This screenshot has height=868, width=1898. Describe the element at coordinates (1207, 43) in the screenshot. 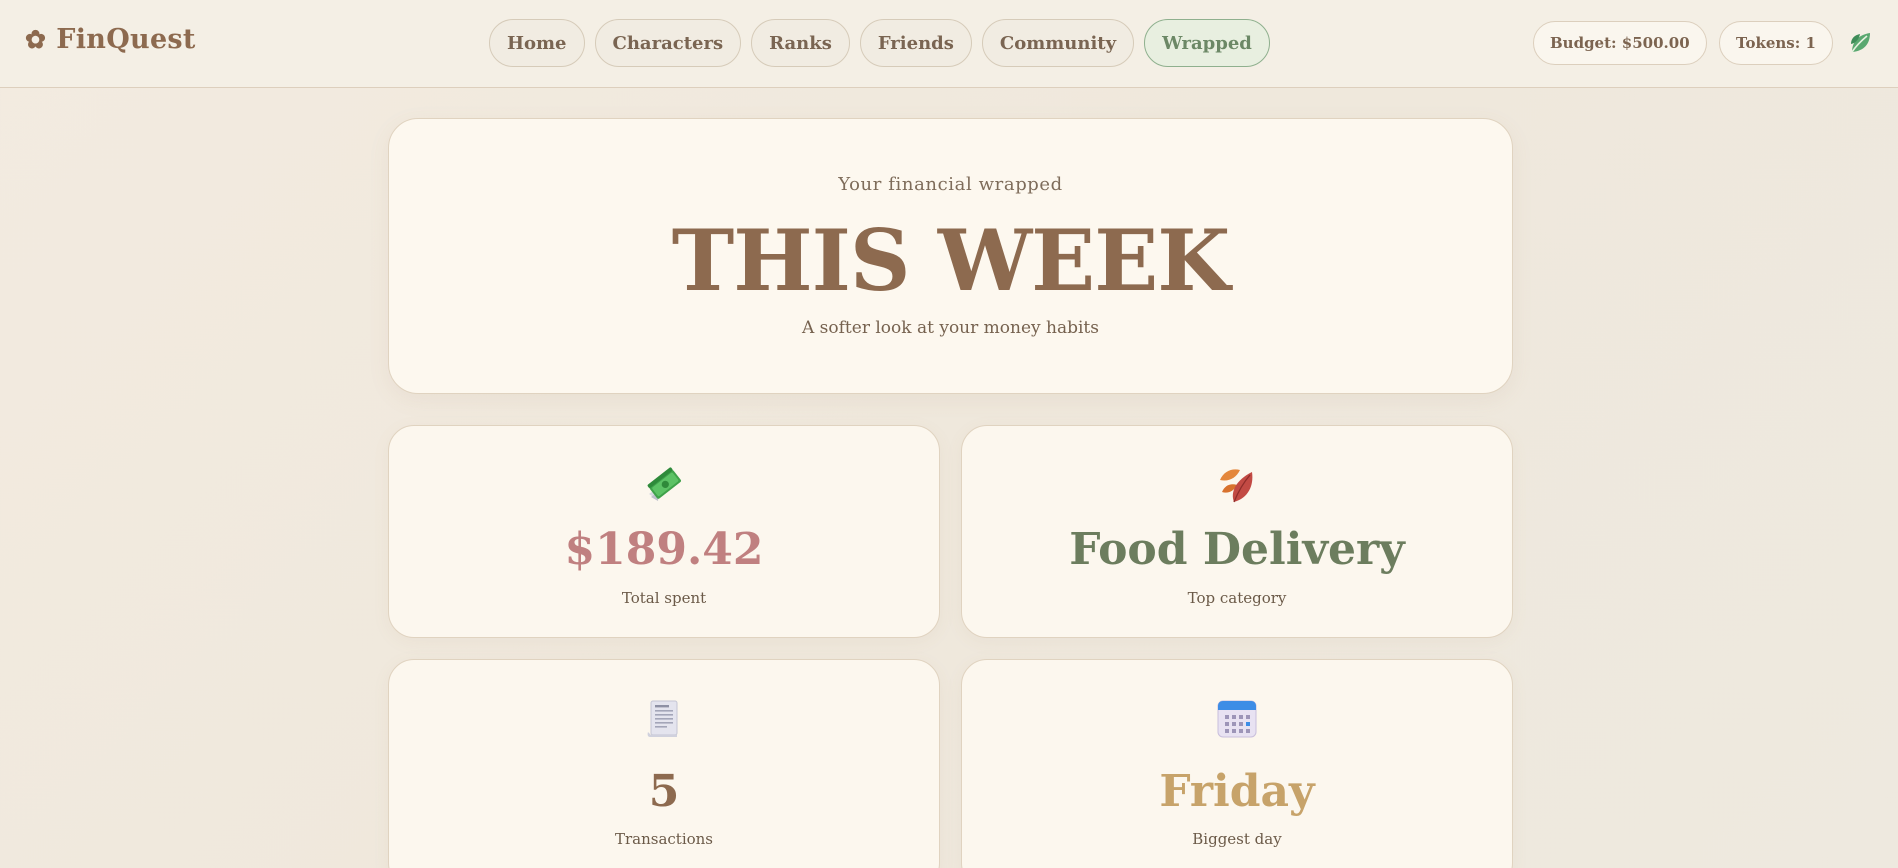

I see `nav-wrapped: Wrapped` at that location.